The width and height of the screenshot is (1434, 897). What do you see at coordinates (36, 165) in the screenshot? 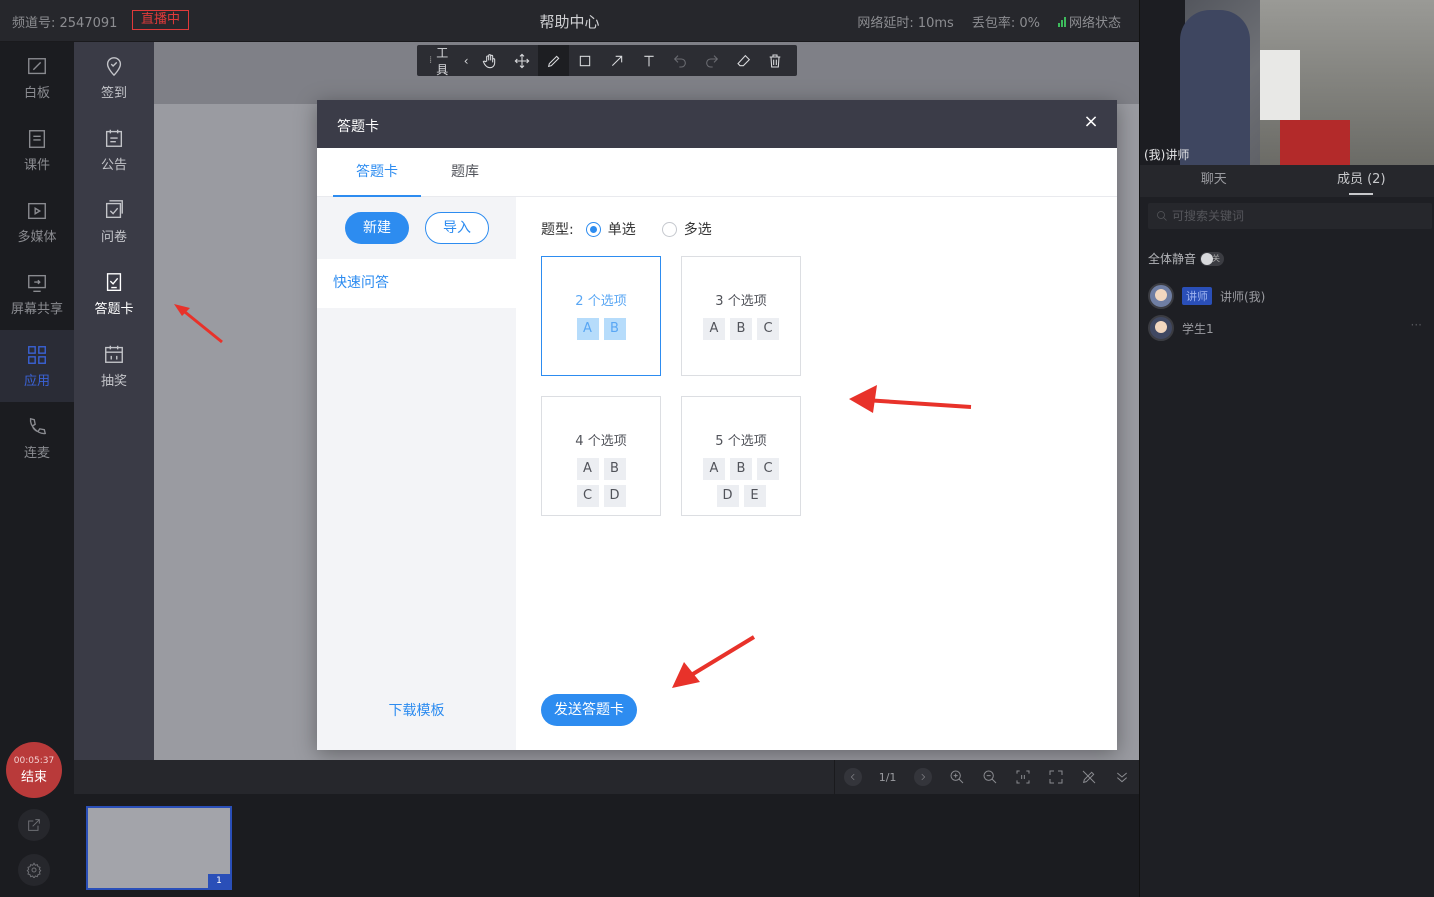
I see `nav-label: 课件` at bounding box center [36, 165].